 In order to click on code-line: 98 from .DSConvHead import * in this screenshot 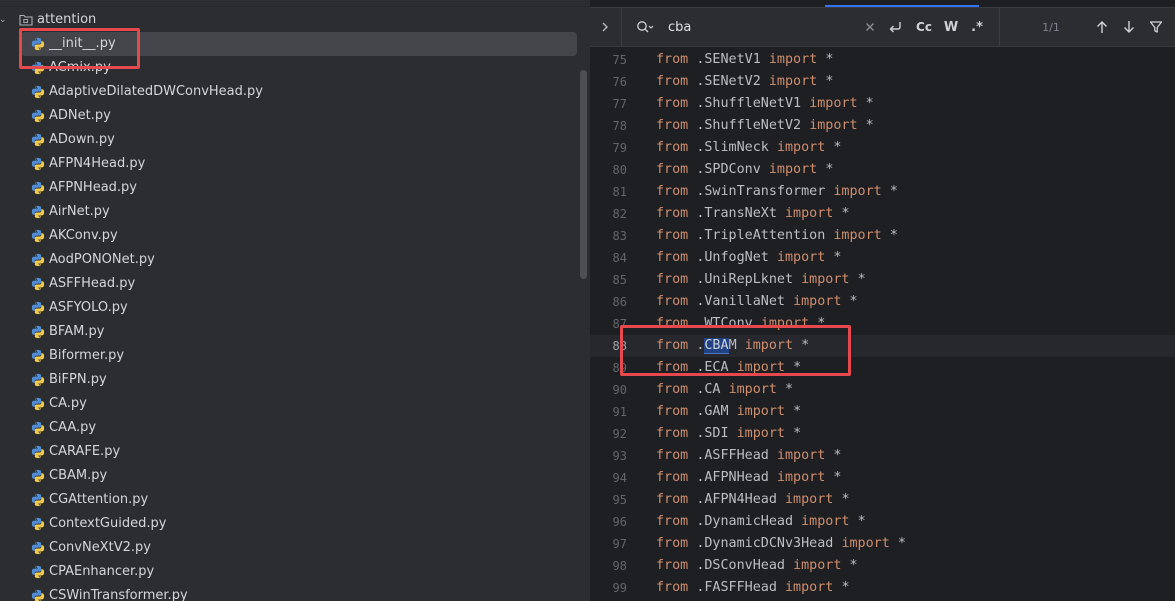, I will do `click(882, 566)`.